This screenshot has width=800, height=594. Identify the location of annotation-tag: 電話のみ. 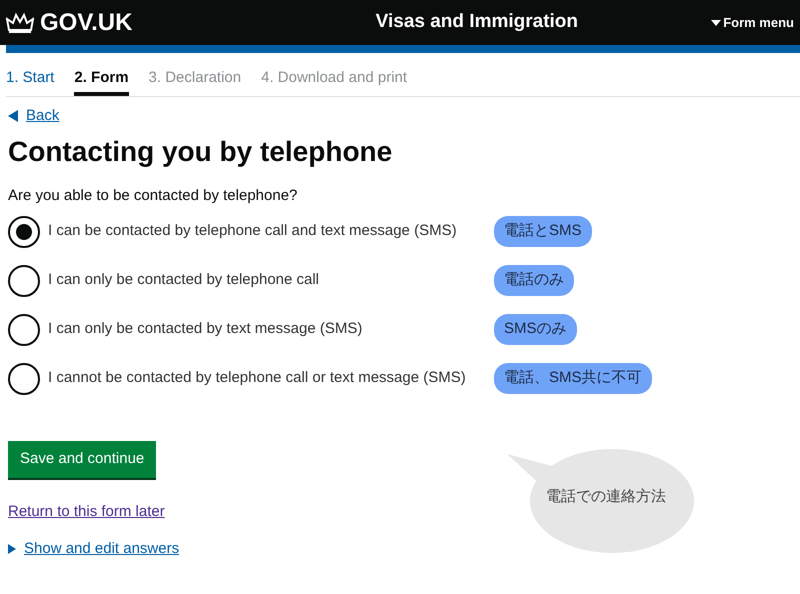
(534, 280).